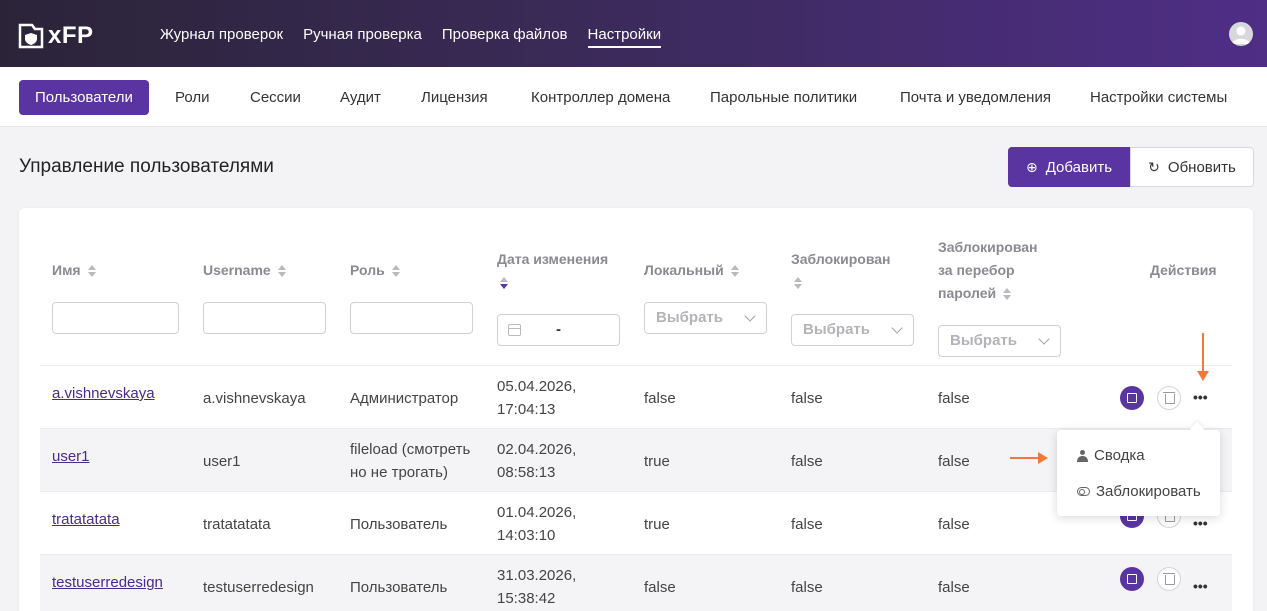  What do you see at coordinates (221, 33) in the screenshot?
I see `topnav-check-log: Журнал проверок` at bounding box center [221, 33].